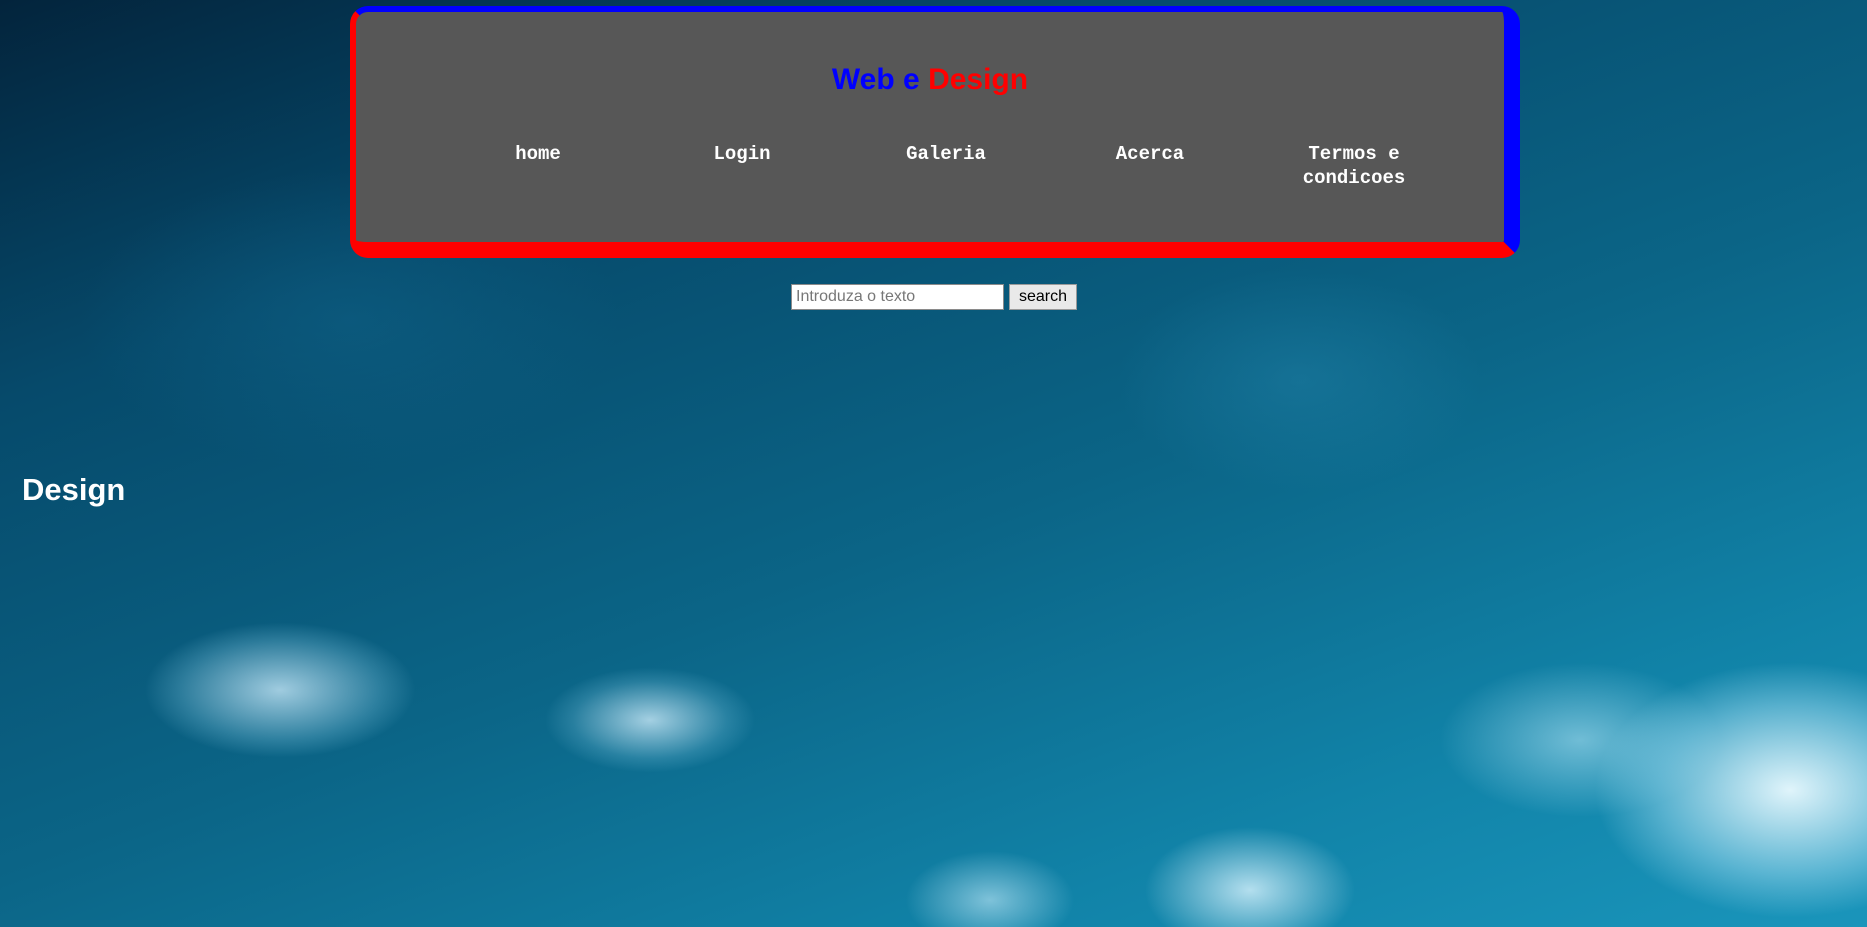 The image size is (1867, 927). Describe the element at coordinates (1150, 166) in the screenshot. I see `nav-item-acerca: Acerca` at that location.